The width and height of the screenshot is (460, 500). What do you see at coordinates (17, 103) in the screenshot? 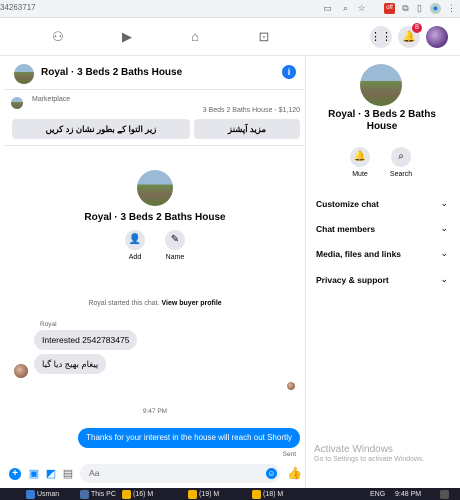
I see `marketplace-thumbnail` at bounding box center [17, 103].